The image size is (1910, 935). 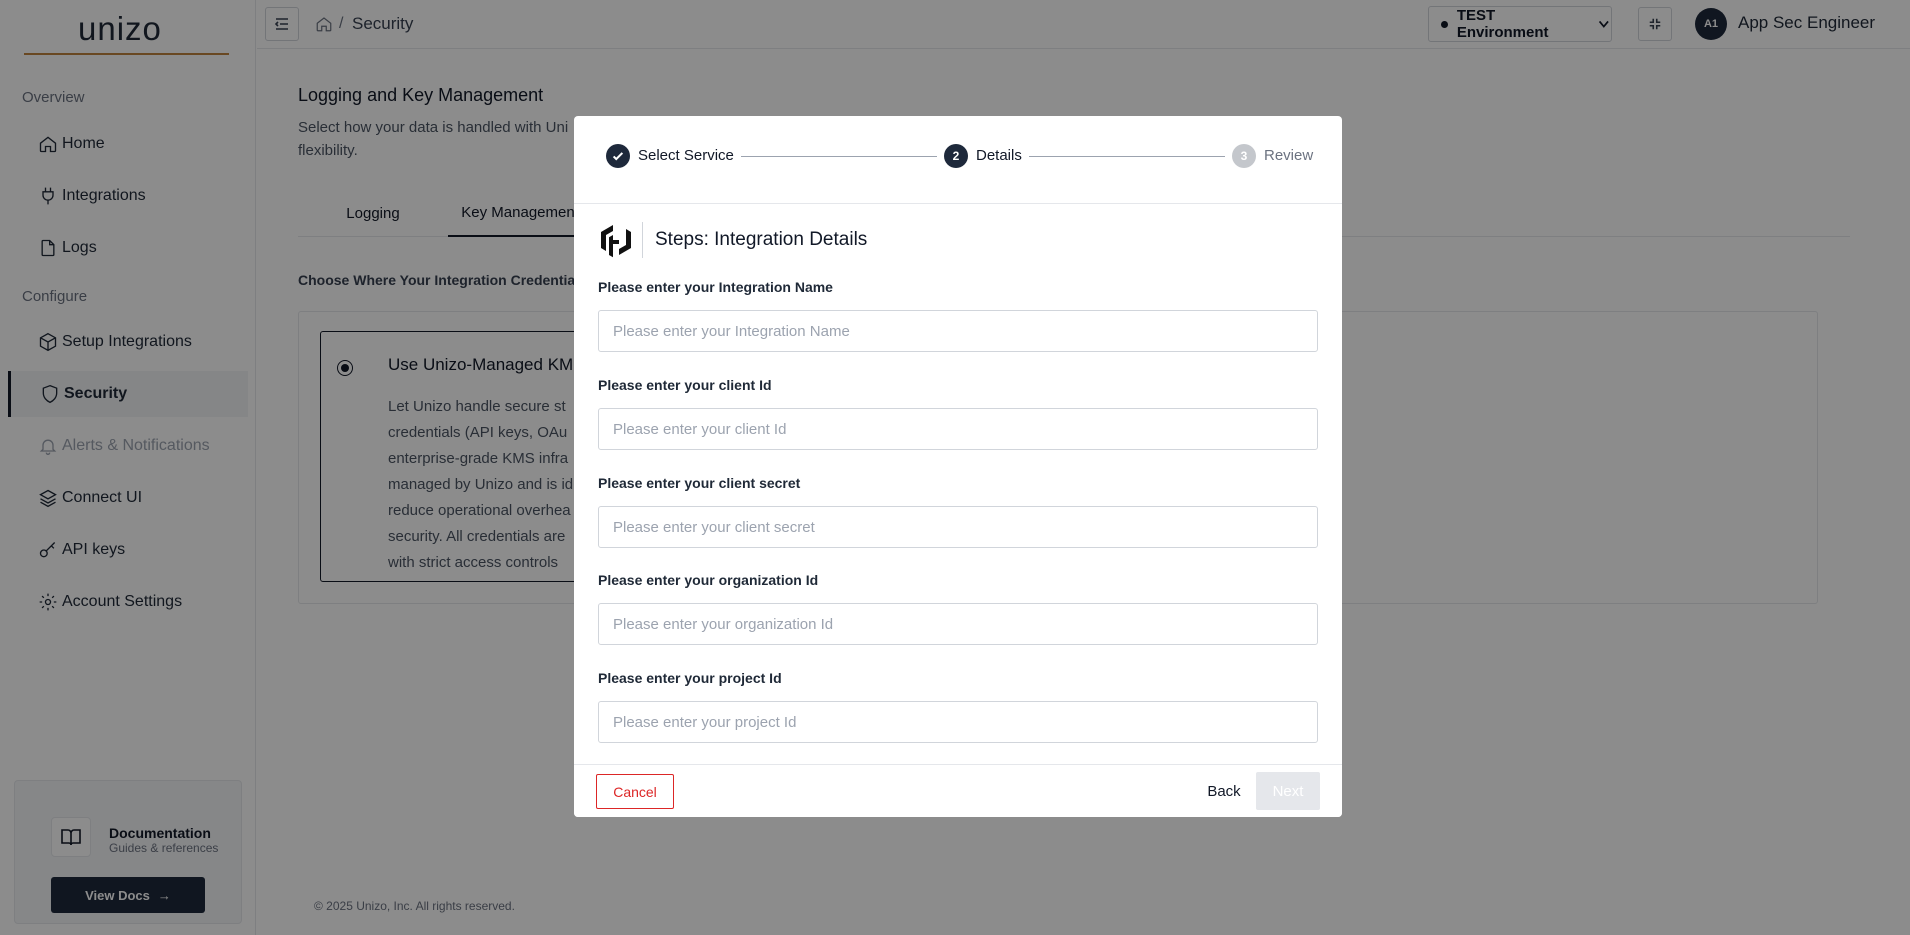 I want to click on stepper: Select Service 2 Details 3 Review, so click(x=958, y=160).